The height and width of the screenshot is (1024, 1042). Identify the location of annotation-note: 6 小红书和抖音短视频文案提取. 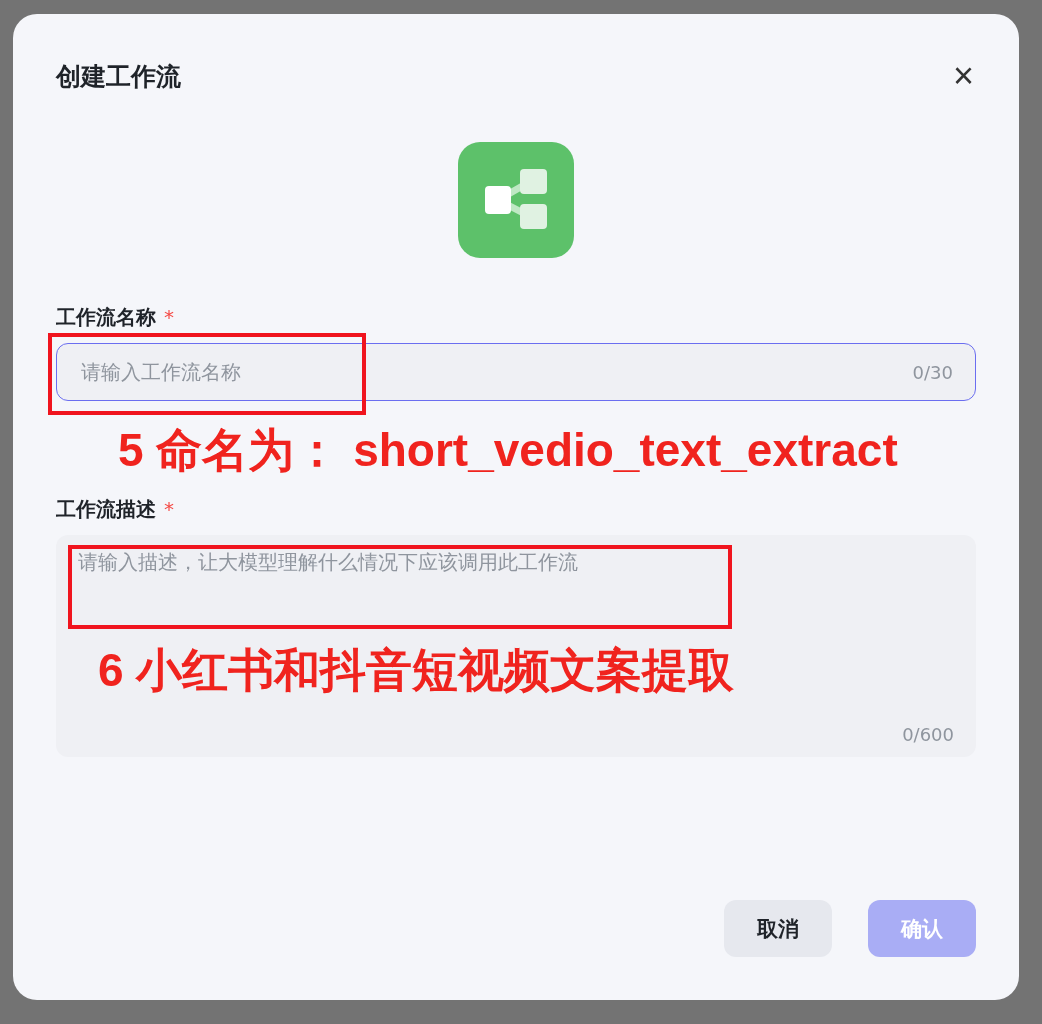
(416, 671).